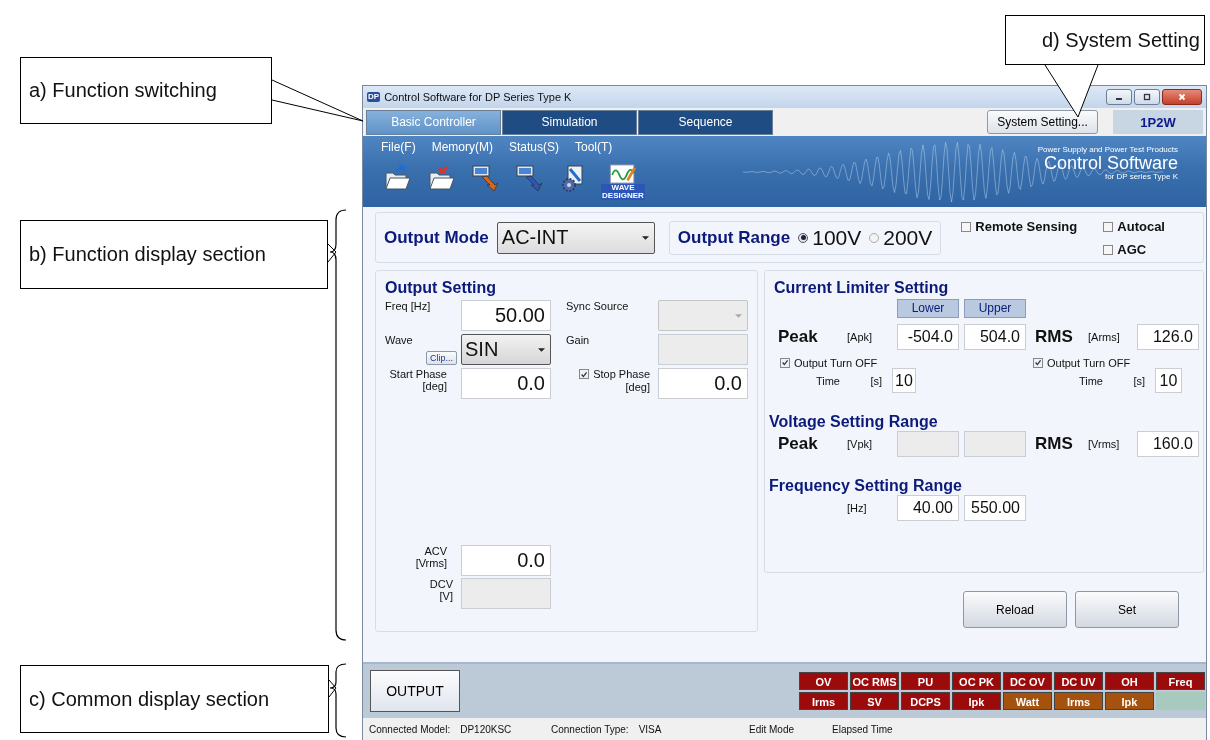 Image resolution: width=1210 pixels, height=740 pixels. What do you see at coordinates (860, 337) in the screenshot?
I see `unit-label: [Apk]` at bounding box center [860, 337].